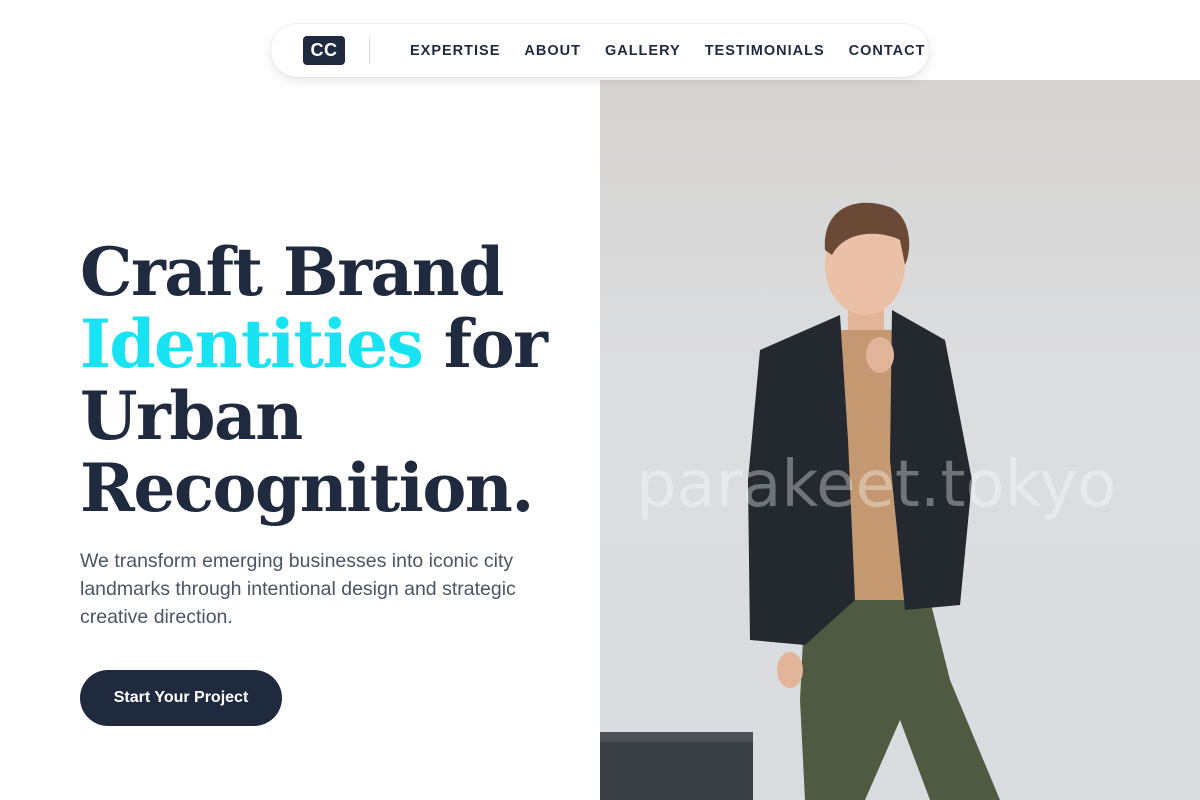  What do you see at coordinates (181, 698) in the screenshot?
I see `start-project-button: Start Your Project` at bounding box center [181, 698].